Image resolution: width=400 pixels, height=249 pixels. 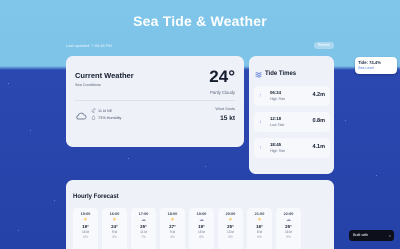 What do you see at coordinates (260, 122) in the screenshot?
I see `arrow-down-icon: ↓` at bounding box center [260, 122].